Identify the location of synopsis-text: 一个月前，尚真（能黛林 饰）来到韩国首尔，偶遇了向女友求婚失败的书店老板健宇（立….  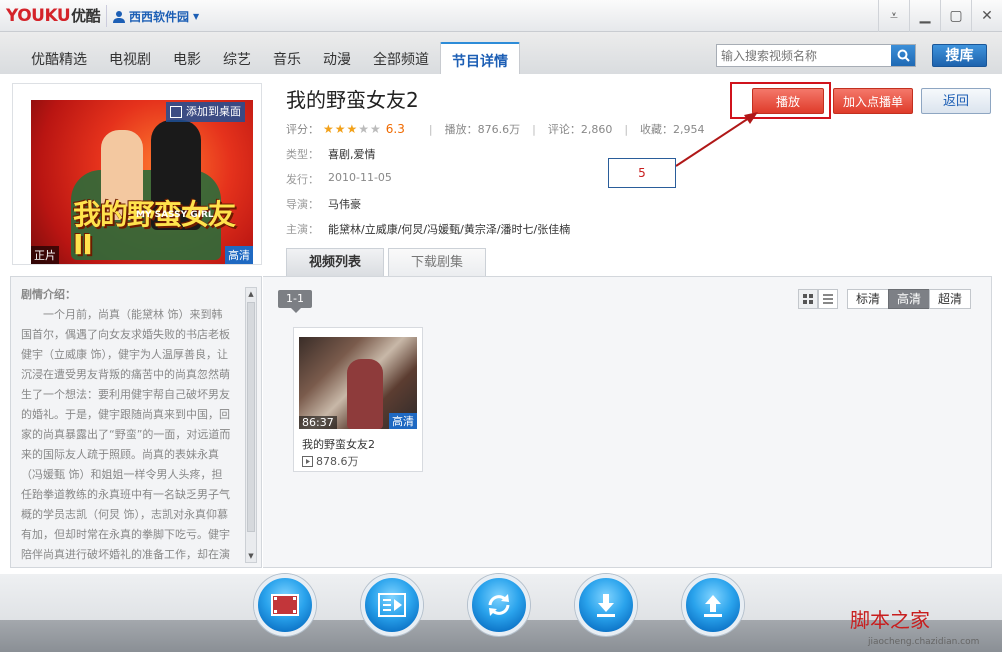
(126, 434).